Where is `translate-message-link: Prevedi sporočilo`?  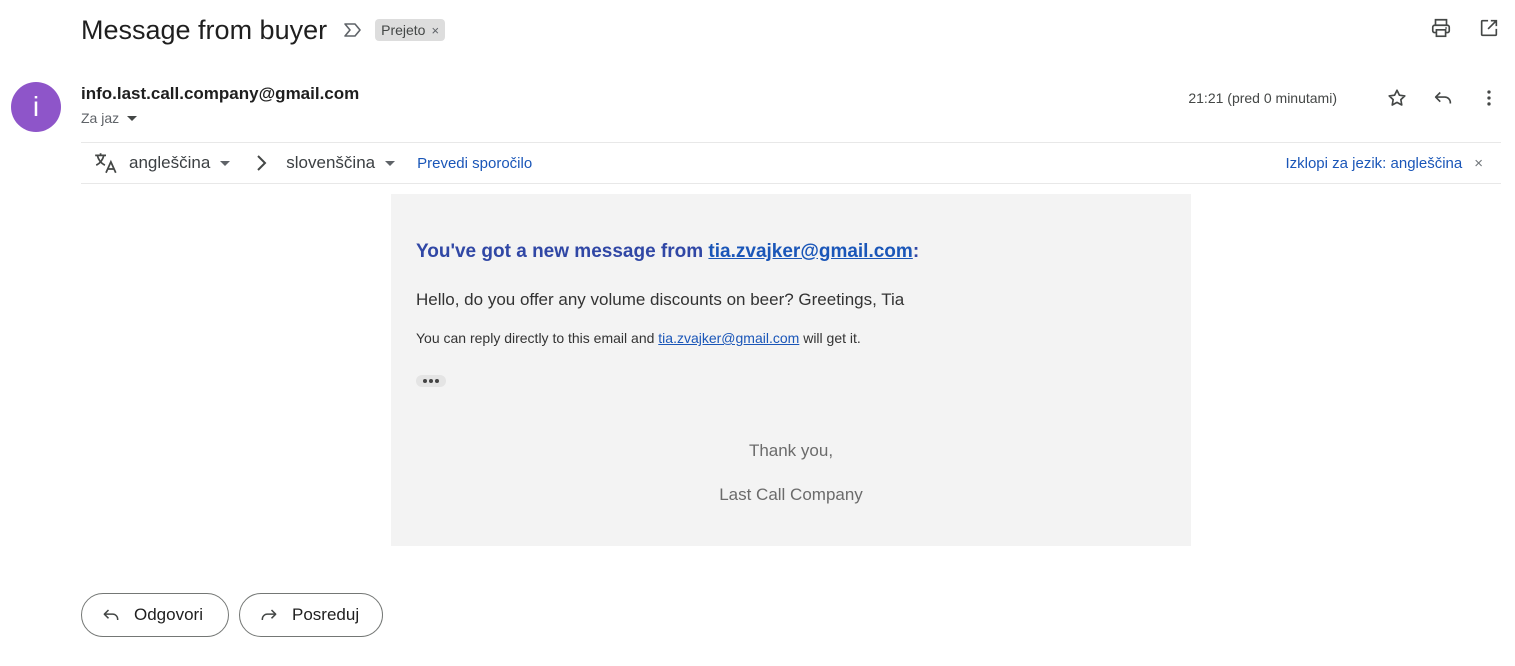 translate-message-link: Prevedi sporočilo is located at coordinates (474, 163).